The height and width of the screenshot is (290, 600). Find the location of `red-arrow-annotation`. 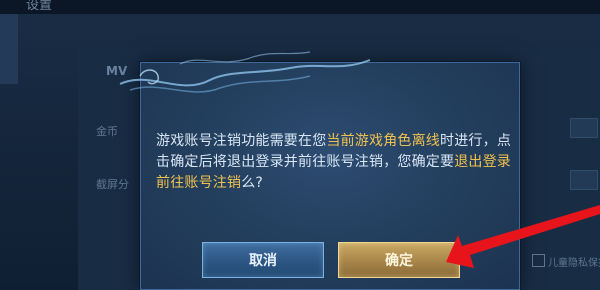

red-arrow-annotation is located at coordinates (523, 236).